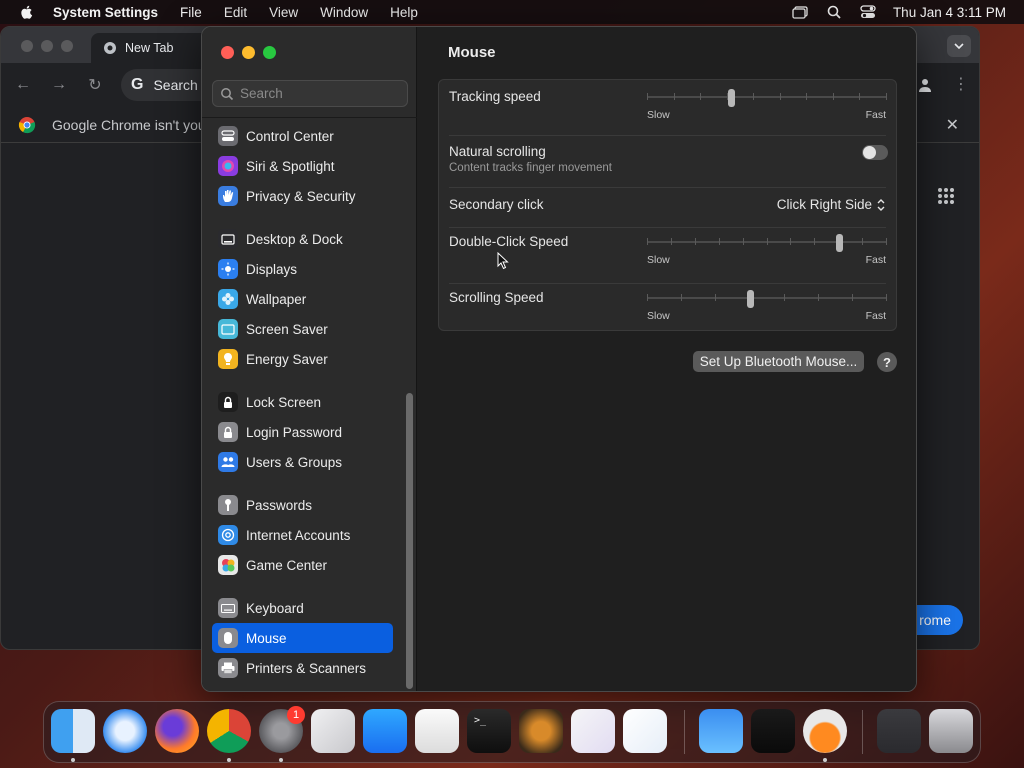 This screenshot has height=768, width=1024. Describe the element at coordinates (228, 359) in the screenshot. I see `bulb-icon` at that location.